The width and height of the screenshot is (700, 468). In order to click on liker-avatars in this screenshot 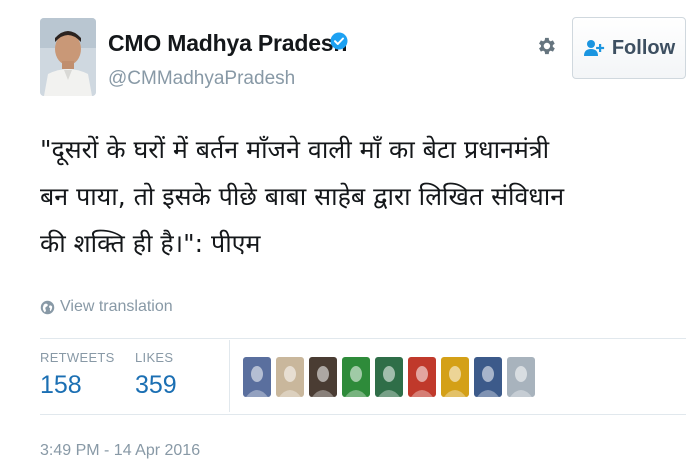, I will do `click(389, 377)`.